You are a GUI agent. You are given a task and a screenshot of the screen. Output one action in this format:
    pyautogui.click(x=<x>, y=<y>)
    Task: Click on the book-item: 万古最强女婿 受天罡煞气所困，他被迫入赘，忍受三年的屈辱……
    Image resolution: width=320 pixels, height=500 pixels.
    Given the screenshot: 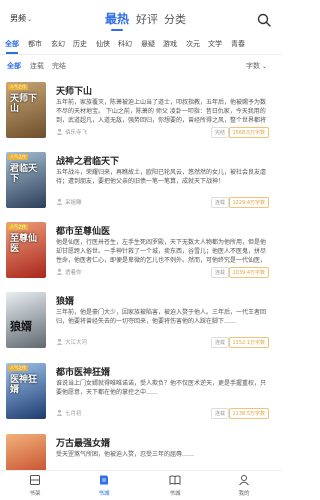 What is the action you would take?
    pyautogui.click(x=140, y=452)
    